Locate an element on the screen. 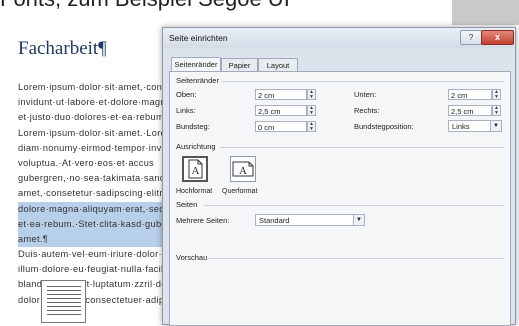 This screenshot has width=519, height=326. portrait-button: A is located at coordinates (195, 169).